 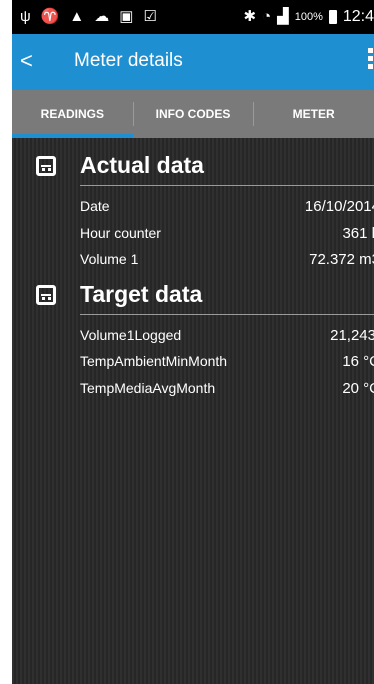 I want to click on row-label: Date, so click(x=95, y=206).